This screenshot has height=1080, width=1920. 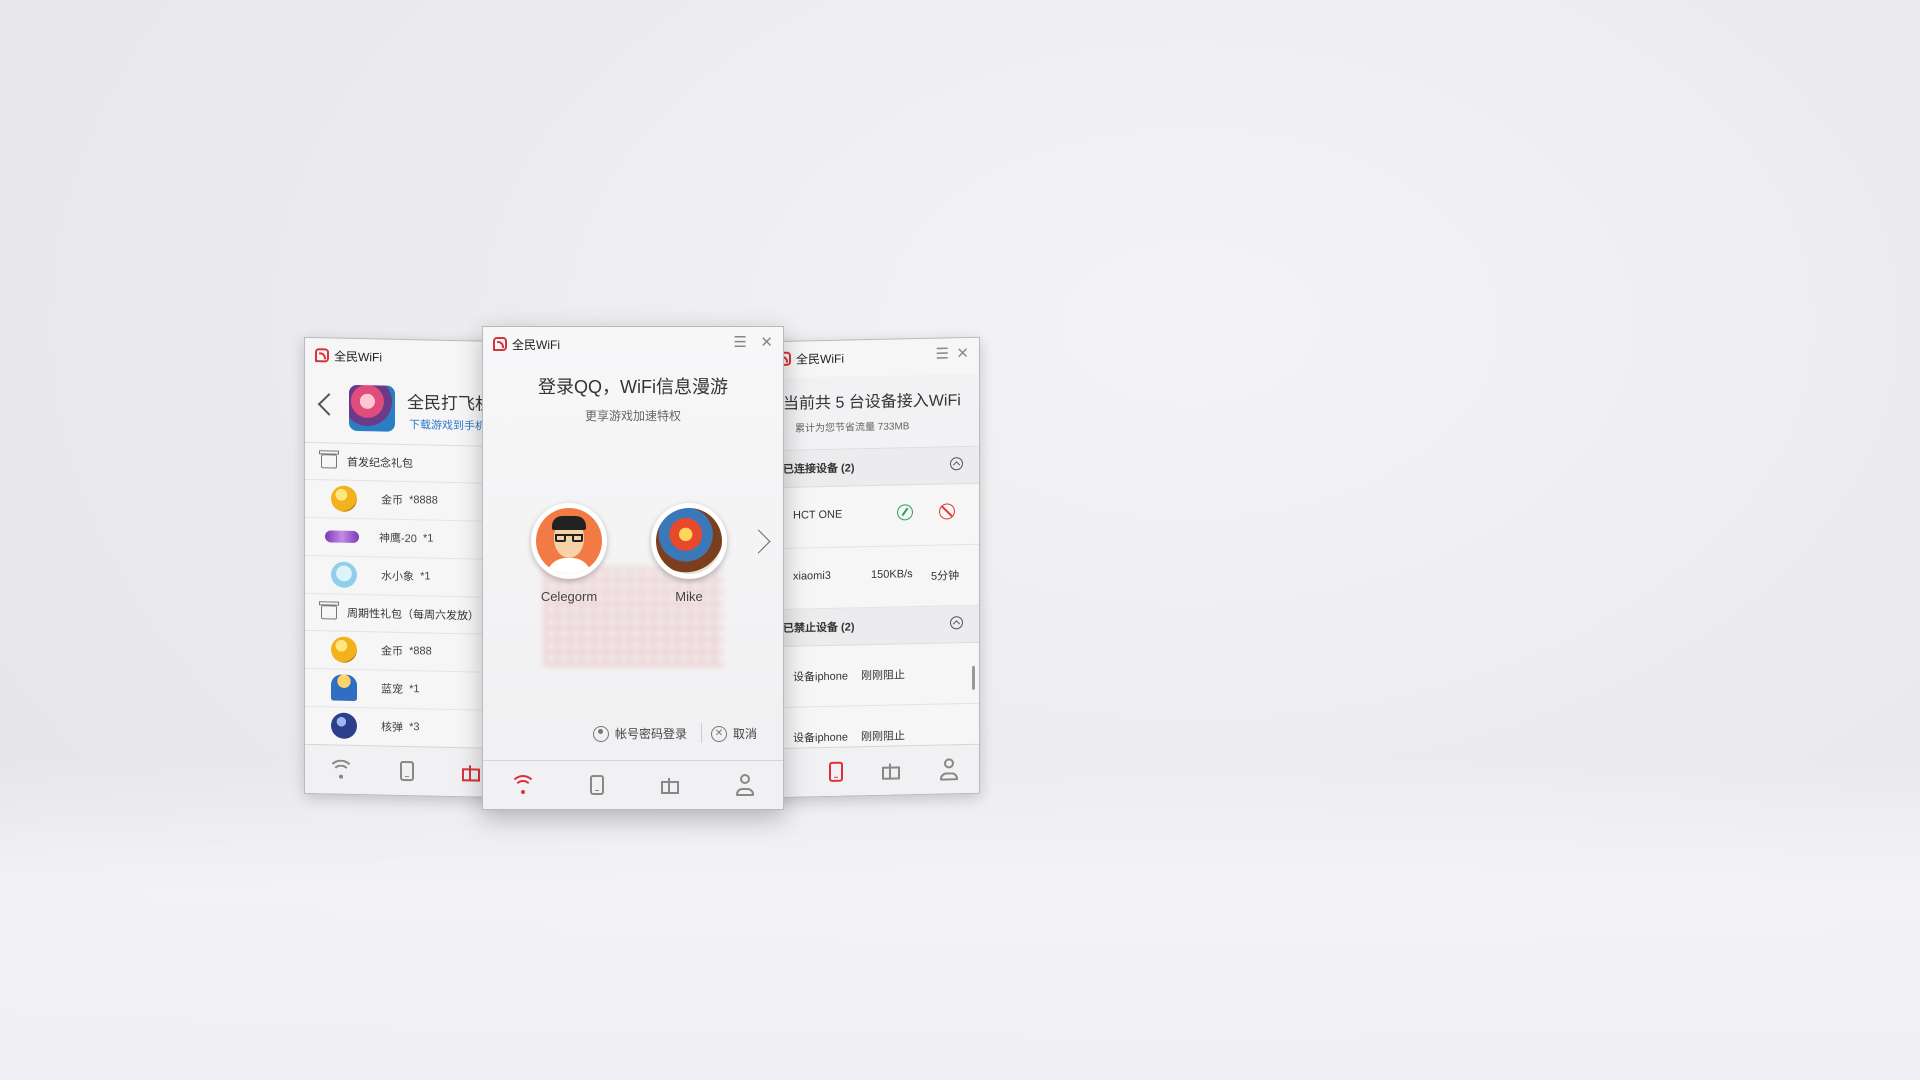 What do you see at coordinates (947, 511) in the screenshot?
I see `block-icon` at bounding box center [947, 511].